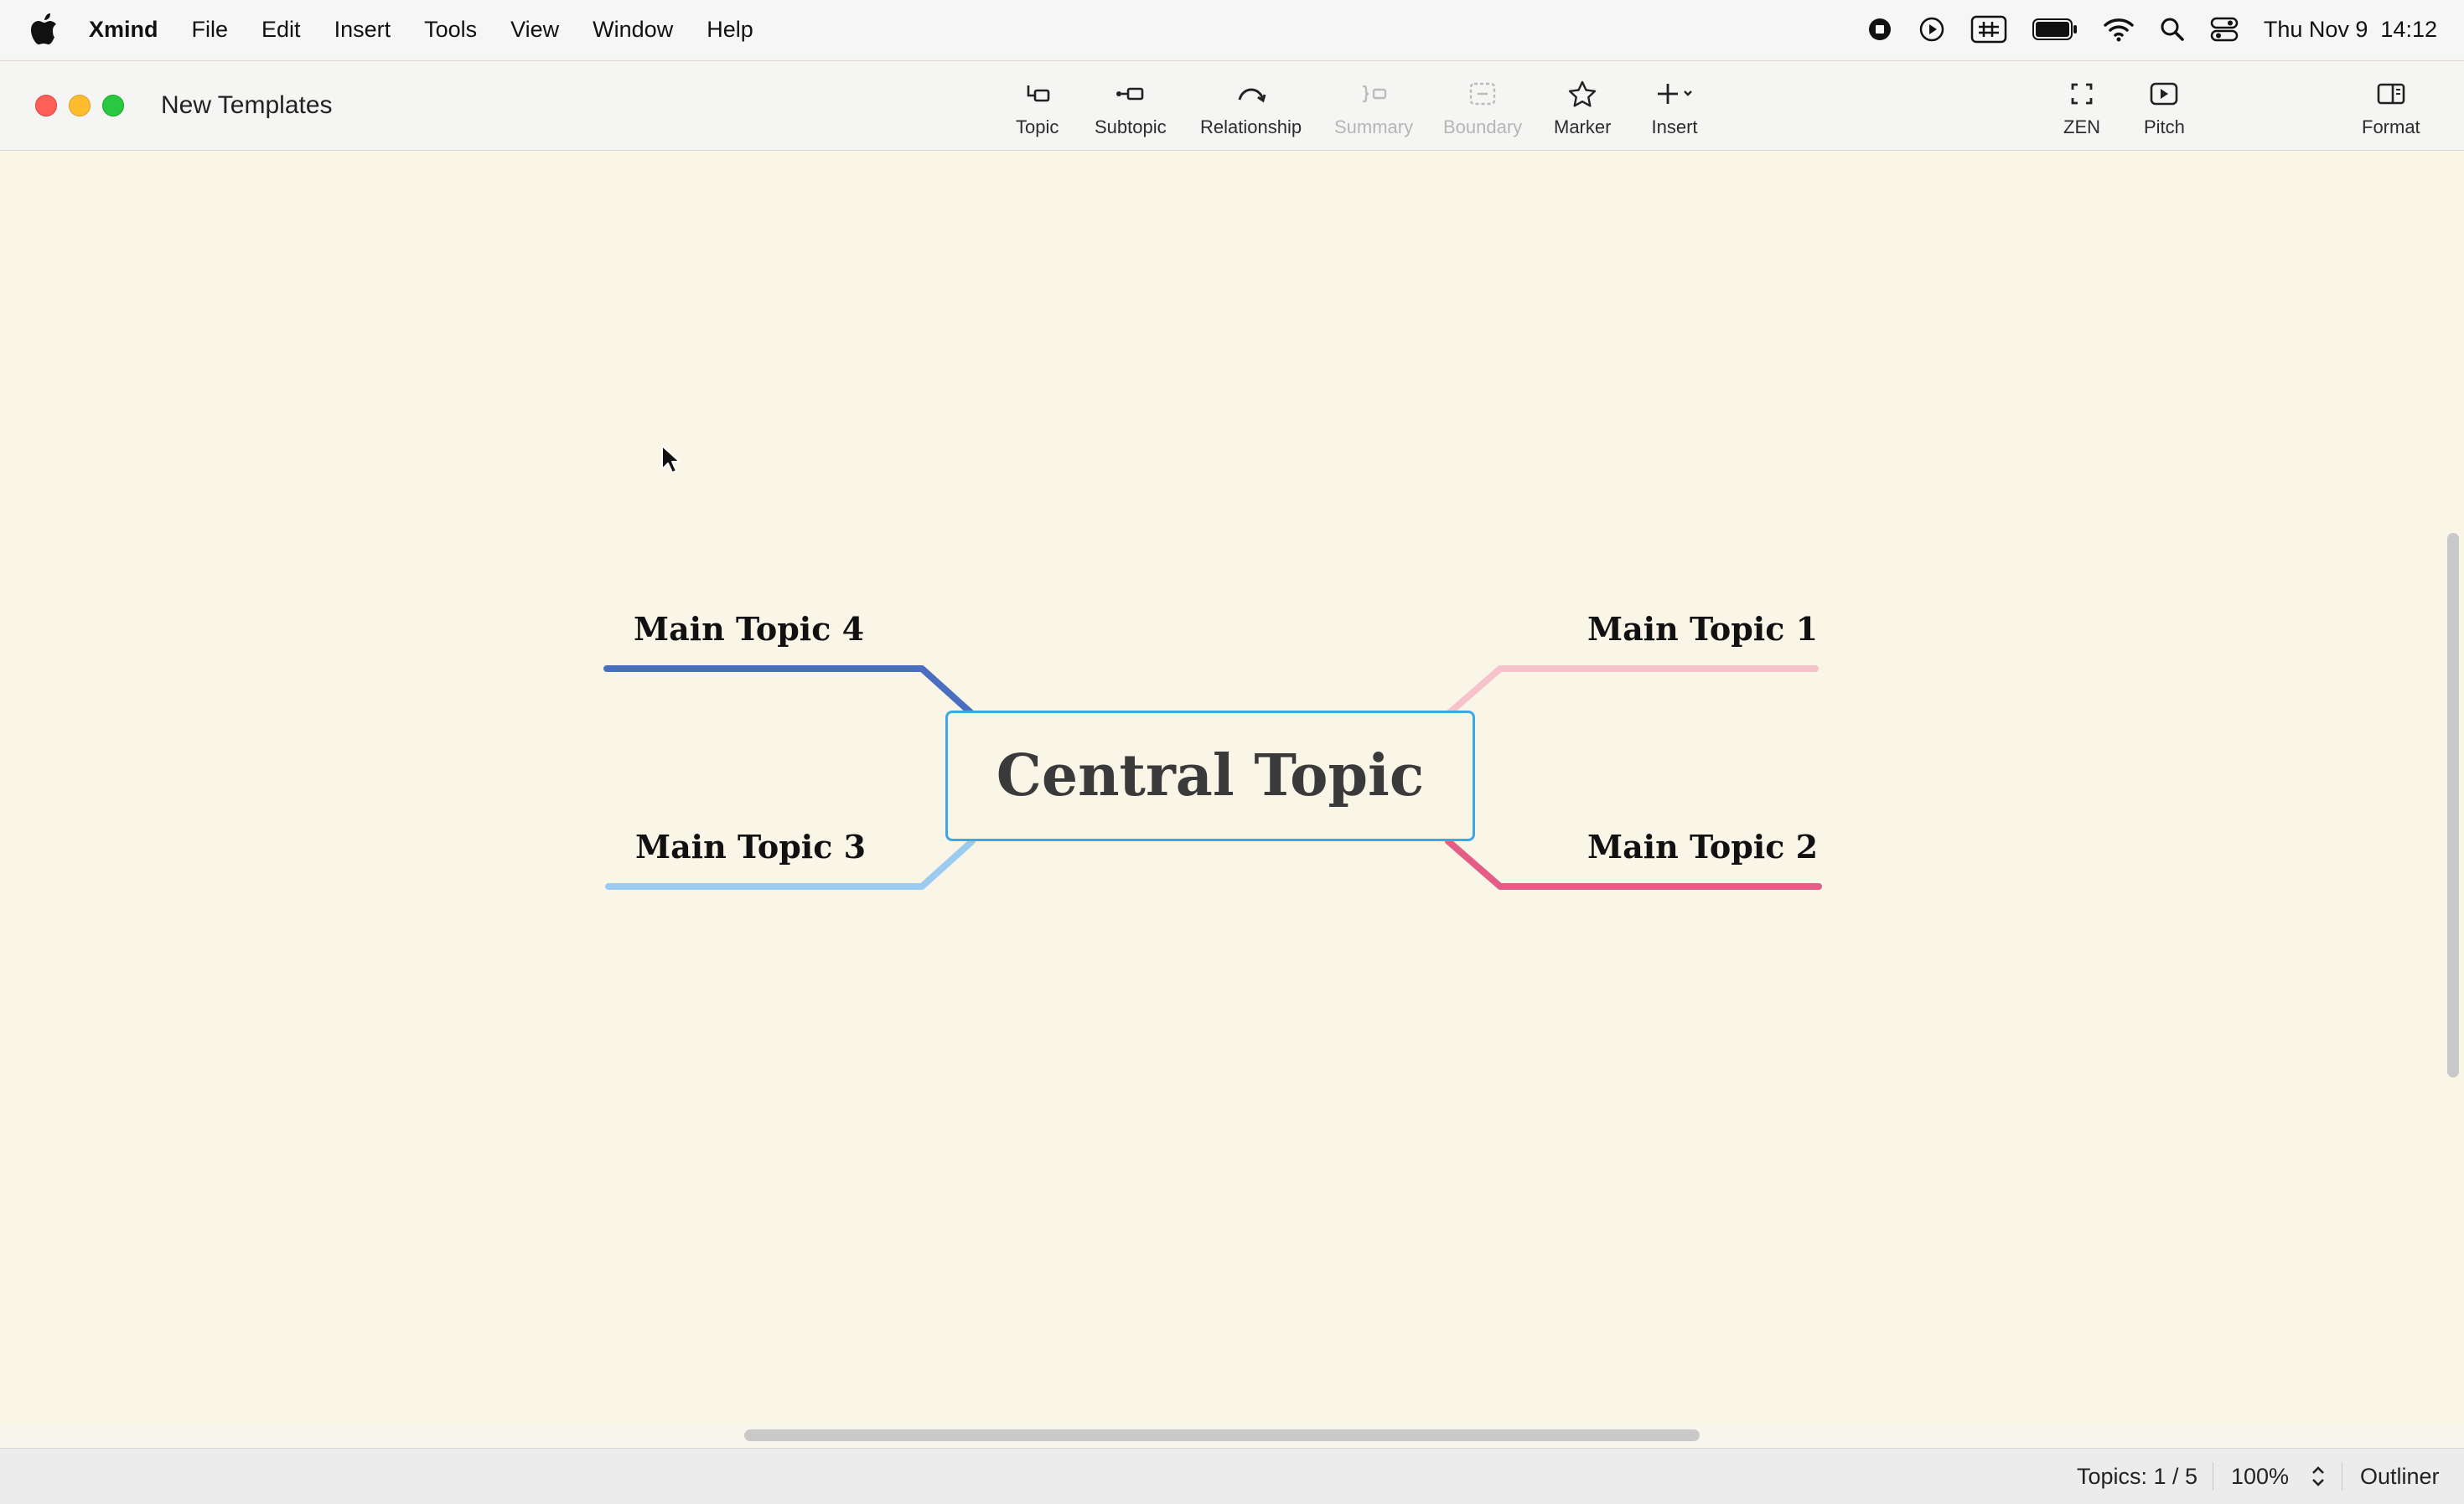 The image size is (2464, 1504). Describe the element at coordinates (2350, 30) in the screenshot. I see `menu-clock: Thu Nov 9 14:12` at that location.